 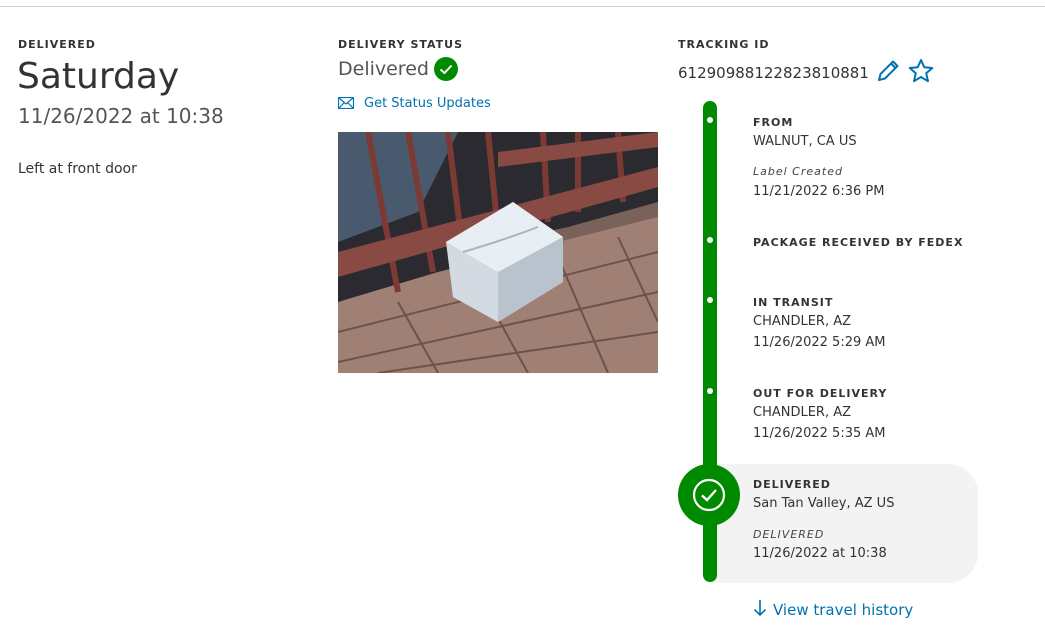 I want to click on event-heading: DELIVERED, so click(x=792, y=484).